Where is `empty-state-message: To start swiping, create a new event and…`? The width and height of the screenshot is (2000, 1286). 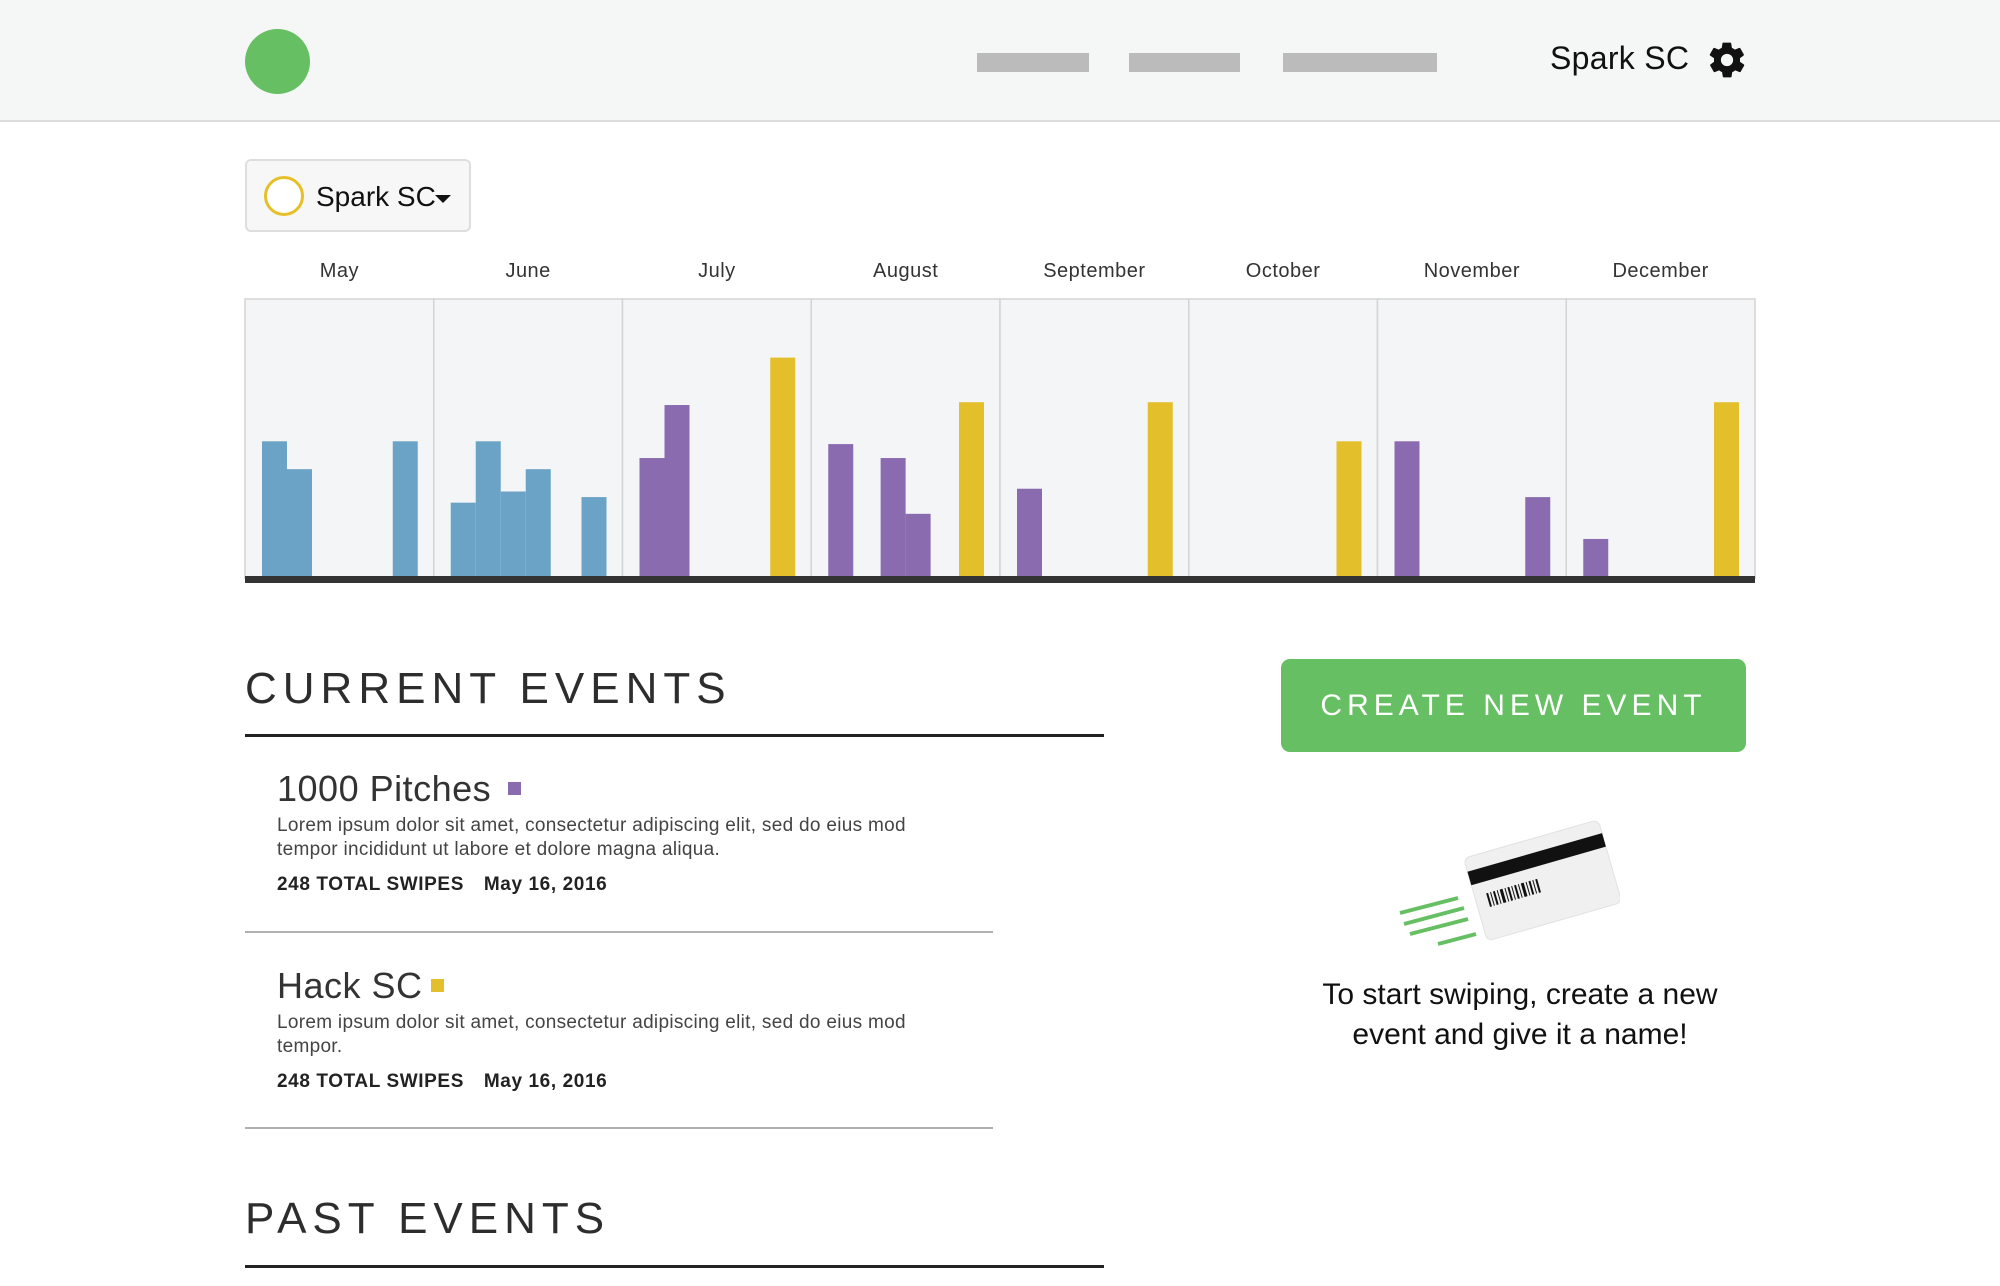
empty-state-message: To start swiping, create a new event and… is located at coordinates (1520, 1014).